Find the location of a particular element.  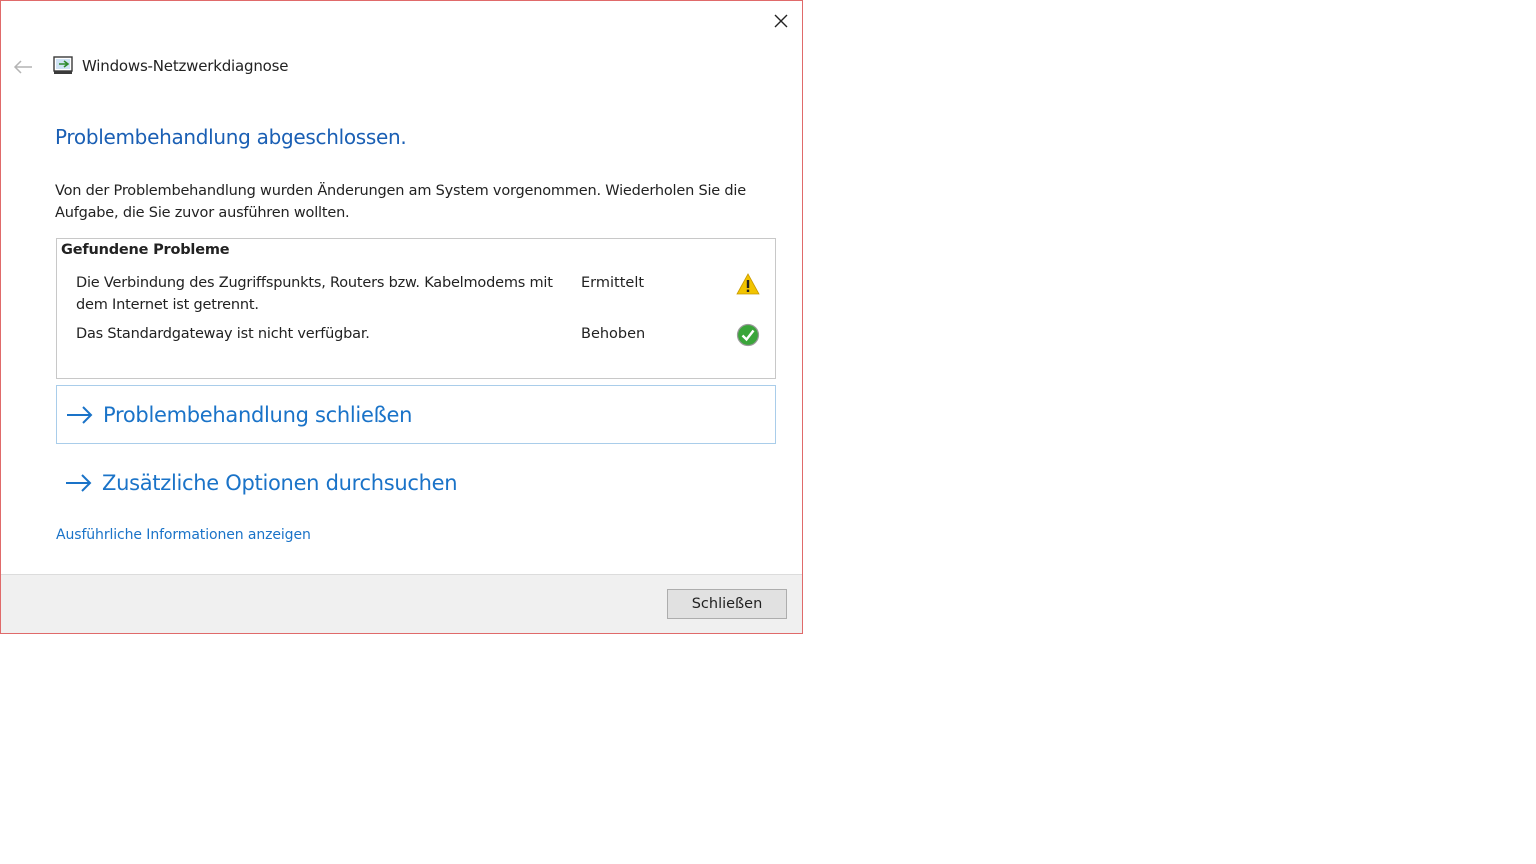

problem-text: Das Standardgateway ist nicht verfügbar. is located at coordinates (223, 334).